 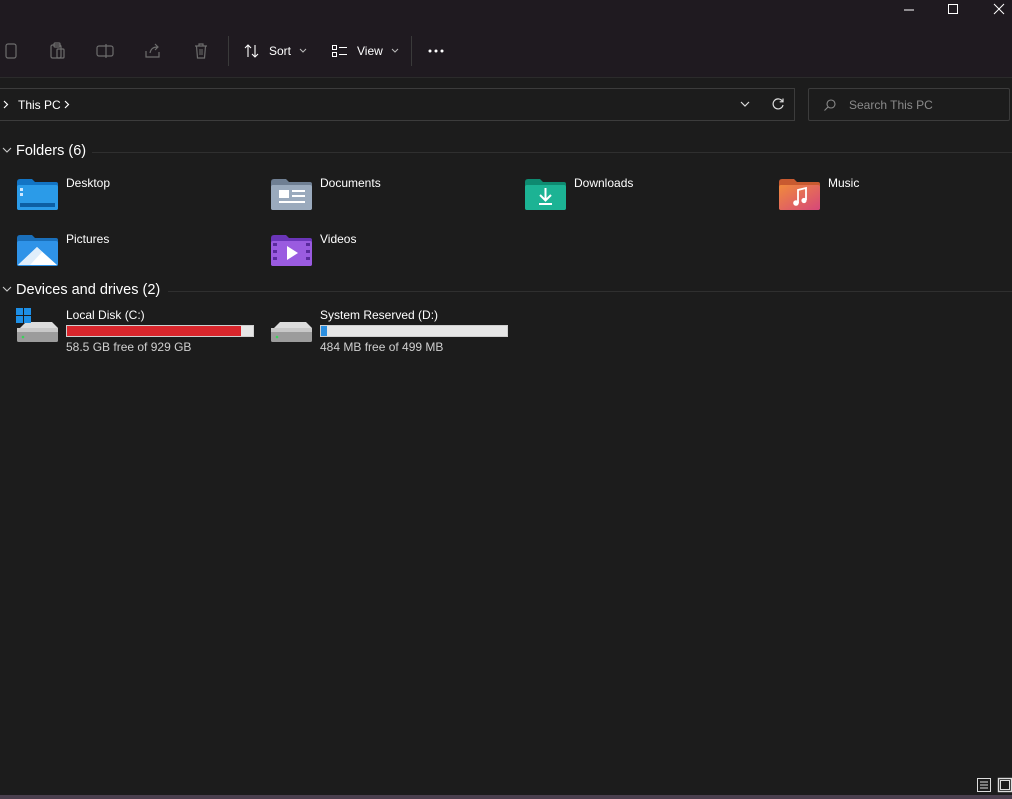 What do you see at coordinates (390, 198) in the screenshot?
I see `folder-documents: Documents` at bounding box center [390, 198].